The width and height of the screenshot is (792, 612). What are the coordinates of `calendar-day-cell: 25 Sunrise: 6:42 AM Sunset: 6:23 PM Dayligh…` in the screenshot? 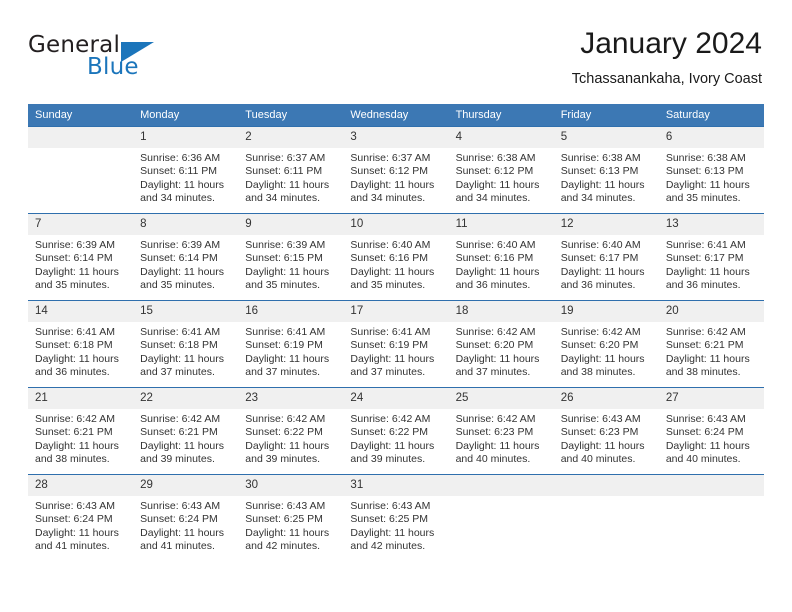 It's located at (501, 431).